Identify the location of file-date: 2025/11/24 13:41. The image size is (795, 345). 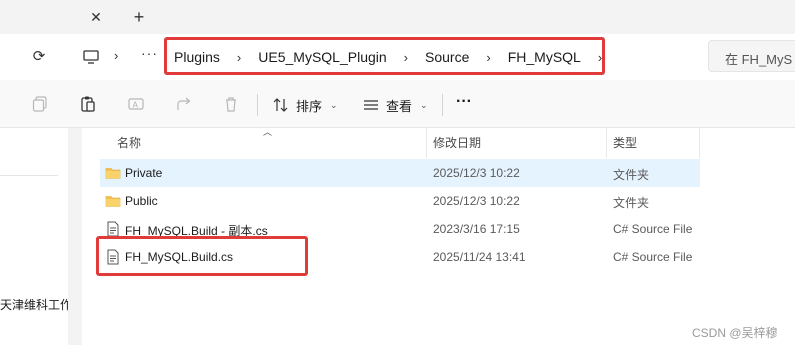
(479, 257).